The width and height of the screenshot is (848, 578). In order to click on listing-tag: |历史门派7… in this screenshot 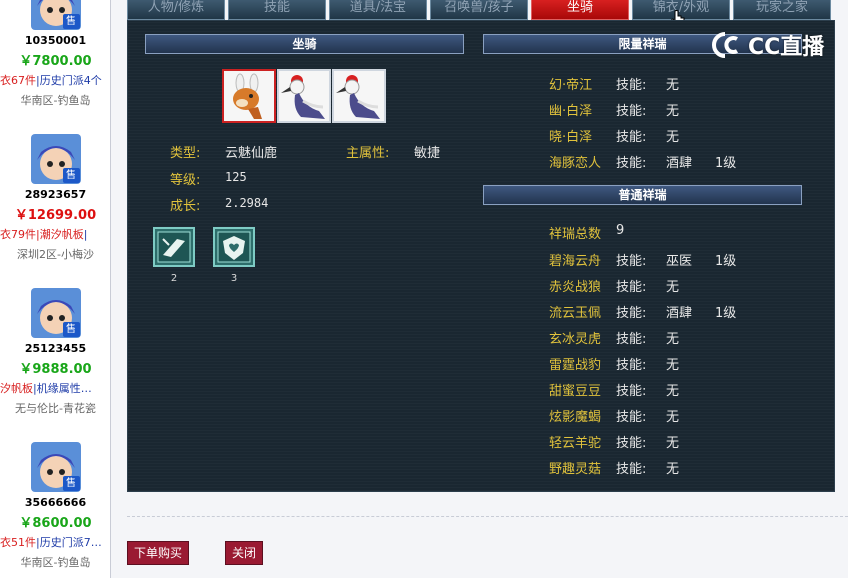, I will do `click(69, 542)`.